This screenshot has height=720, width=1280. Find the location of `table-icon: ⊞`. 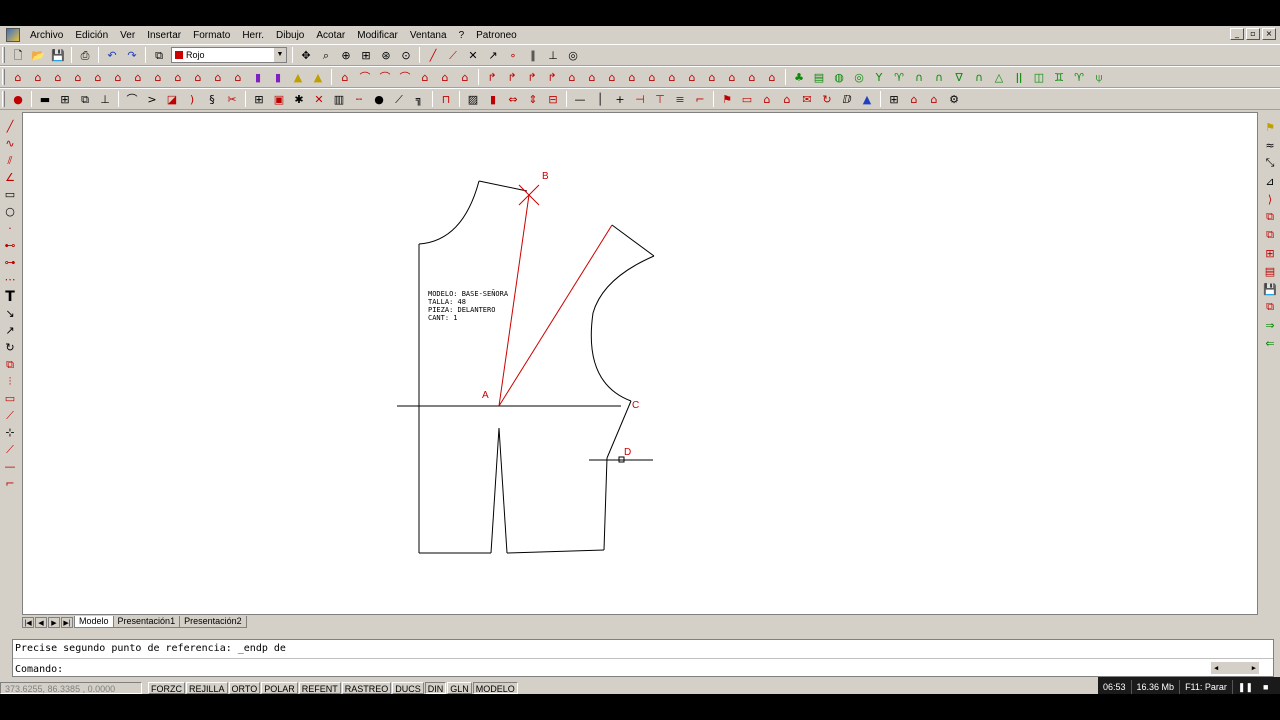

table-icon: ⊞ is located at coordinates (259, 99).